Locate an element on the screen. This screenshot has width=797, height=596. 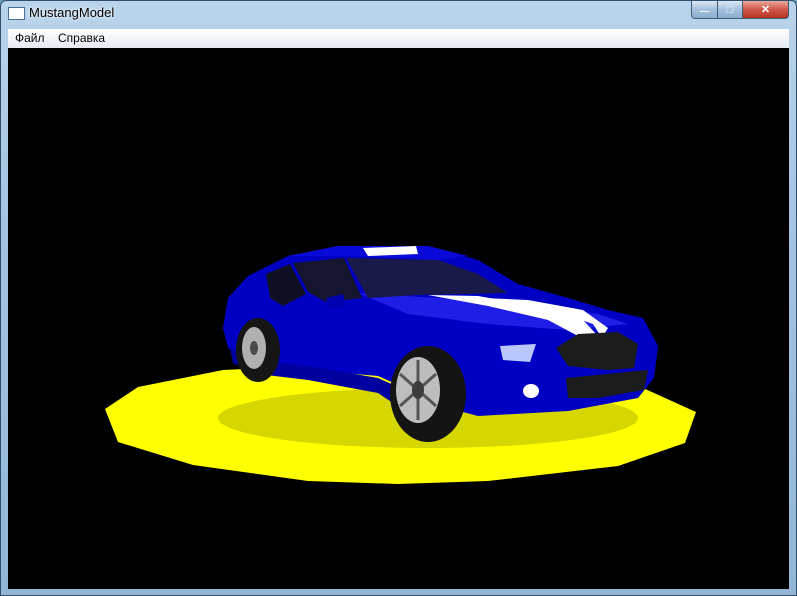
menu-file: Файл is located at coordinates (30, 38).